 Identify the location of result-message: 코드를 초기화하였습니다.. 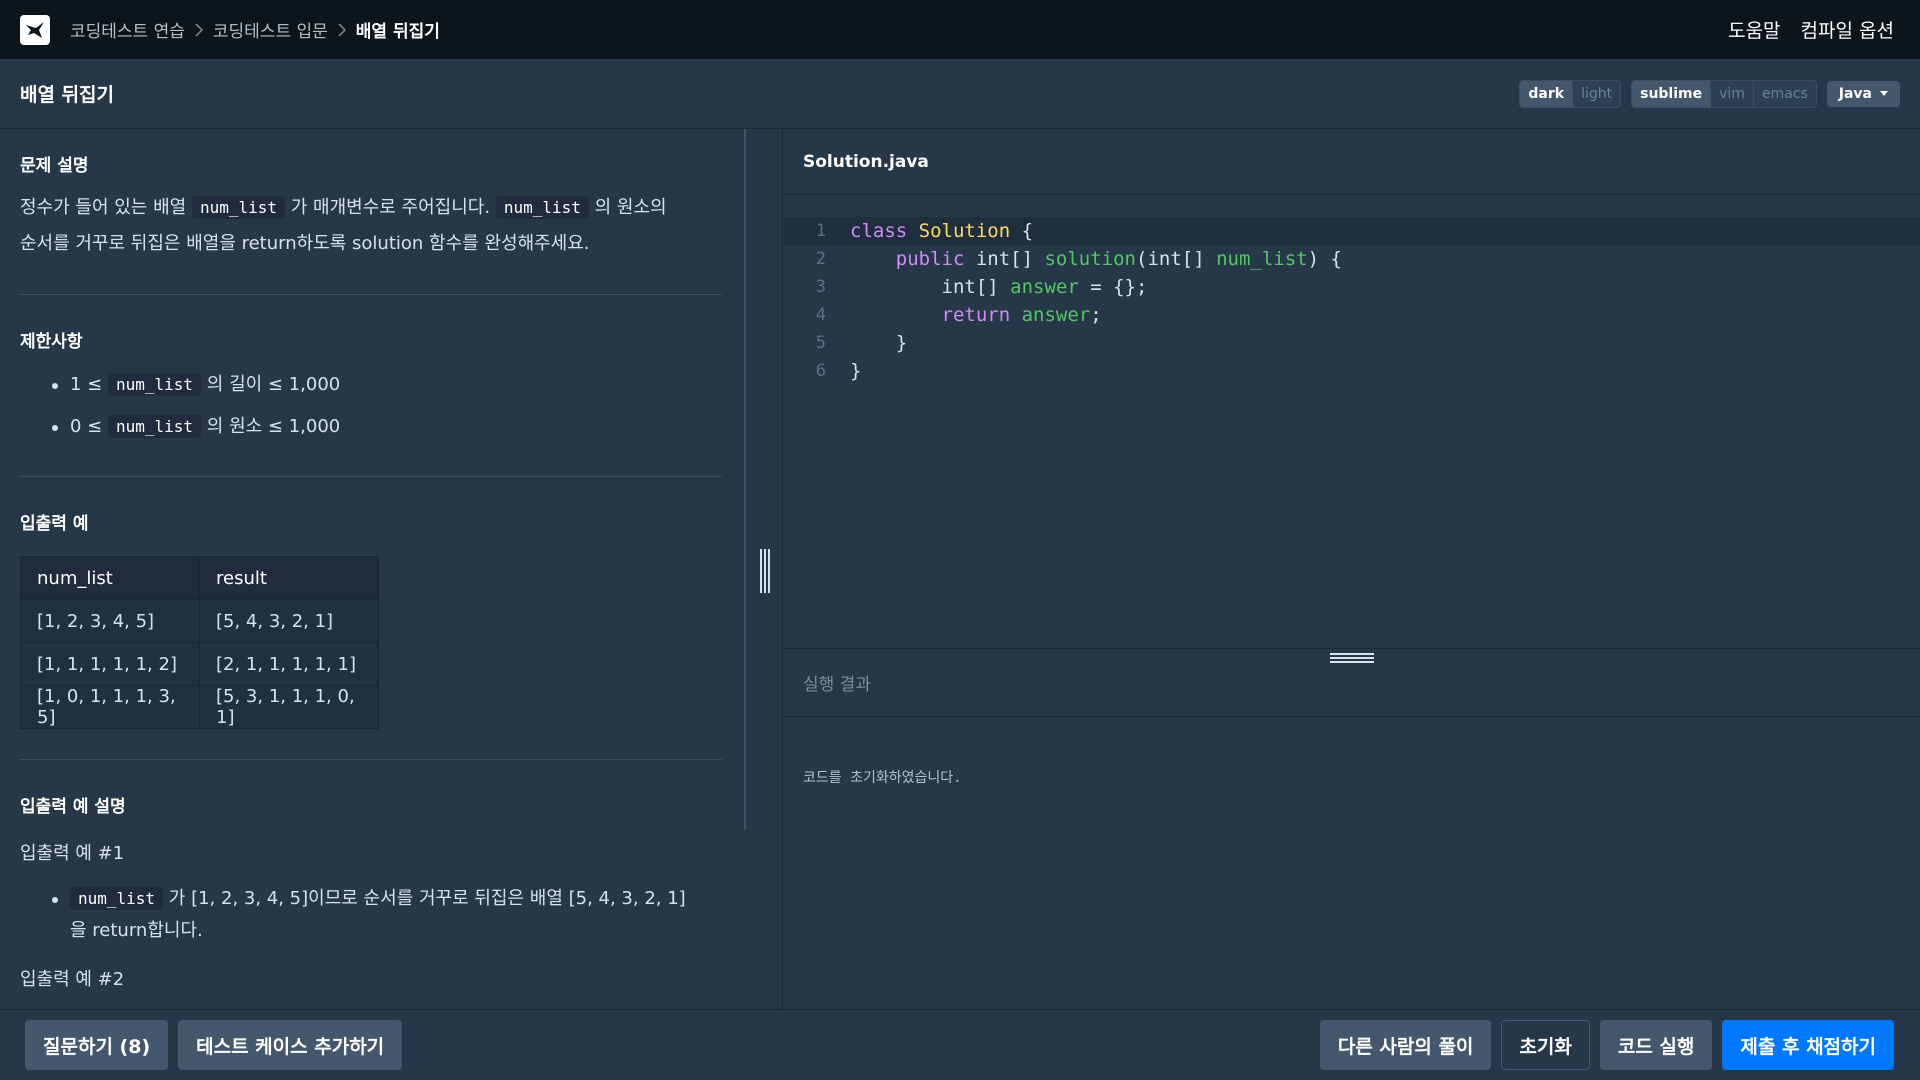
(882, 778).